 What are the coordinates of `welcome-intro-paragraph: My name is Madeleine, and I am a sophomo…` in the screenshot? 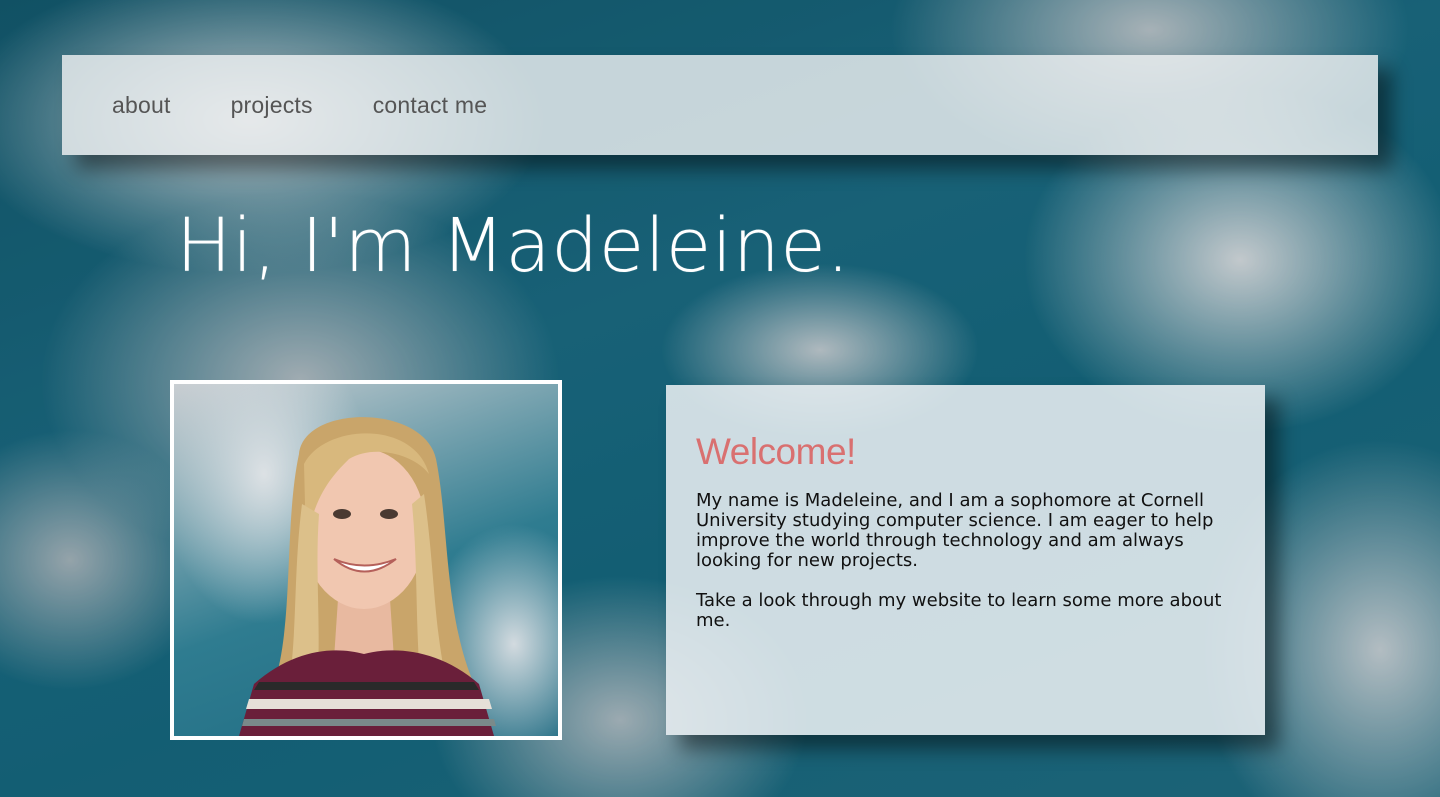 It's located at (955, 530).